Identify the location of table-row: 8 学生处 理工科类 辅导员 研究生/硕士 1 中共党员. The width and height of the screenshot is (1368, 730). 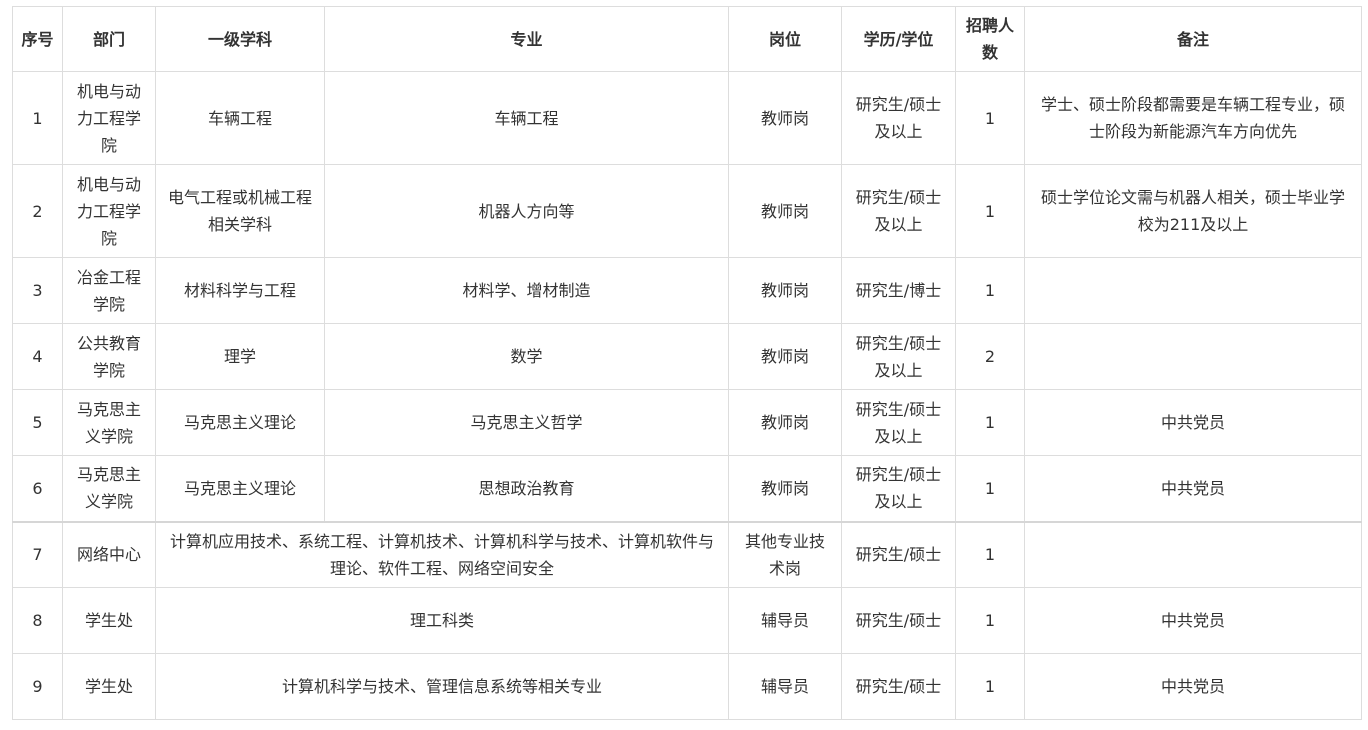
(687, 620).